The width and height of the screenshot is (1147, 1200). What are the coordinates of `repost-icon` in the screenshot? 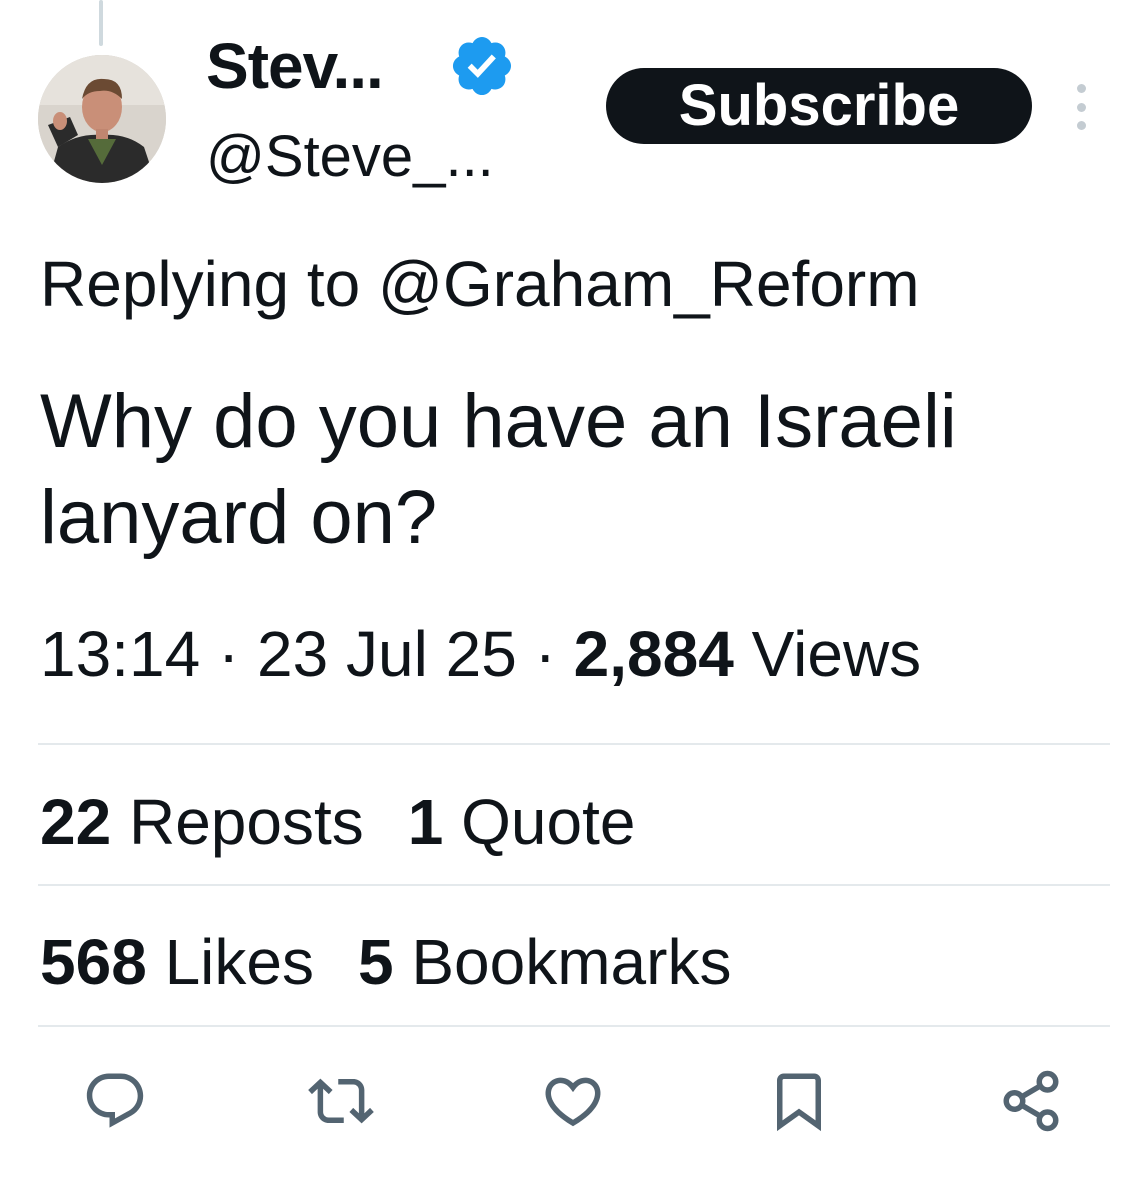 It's located at (341, 1101).